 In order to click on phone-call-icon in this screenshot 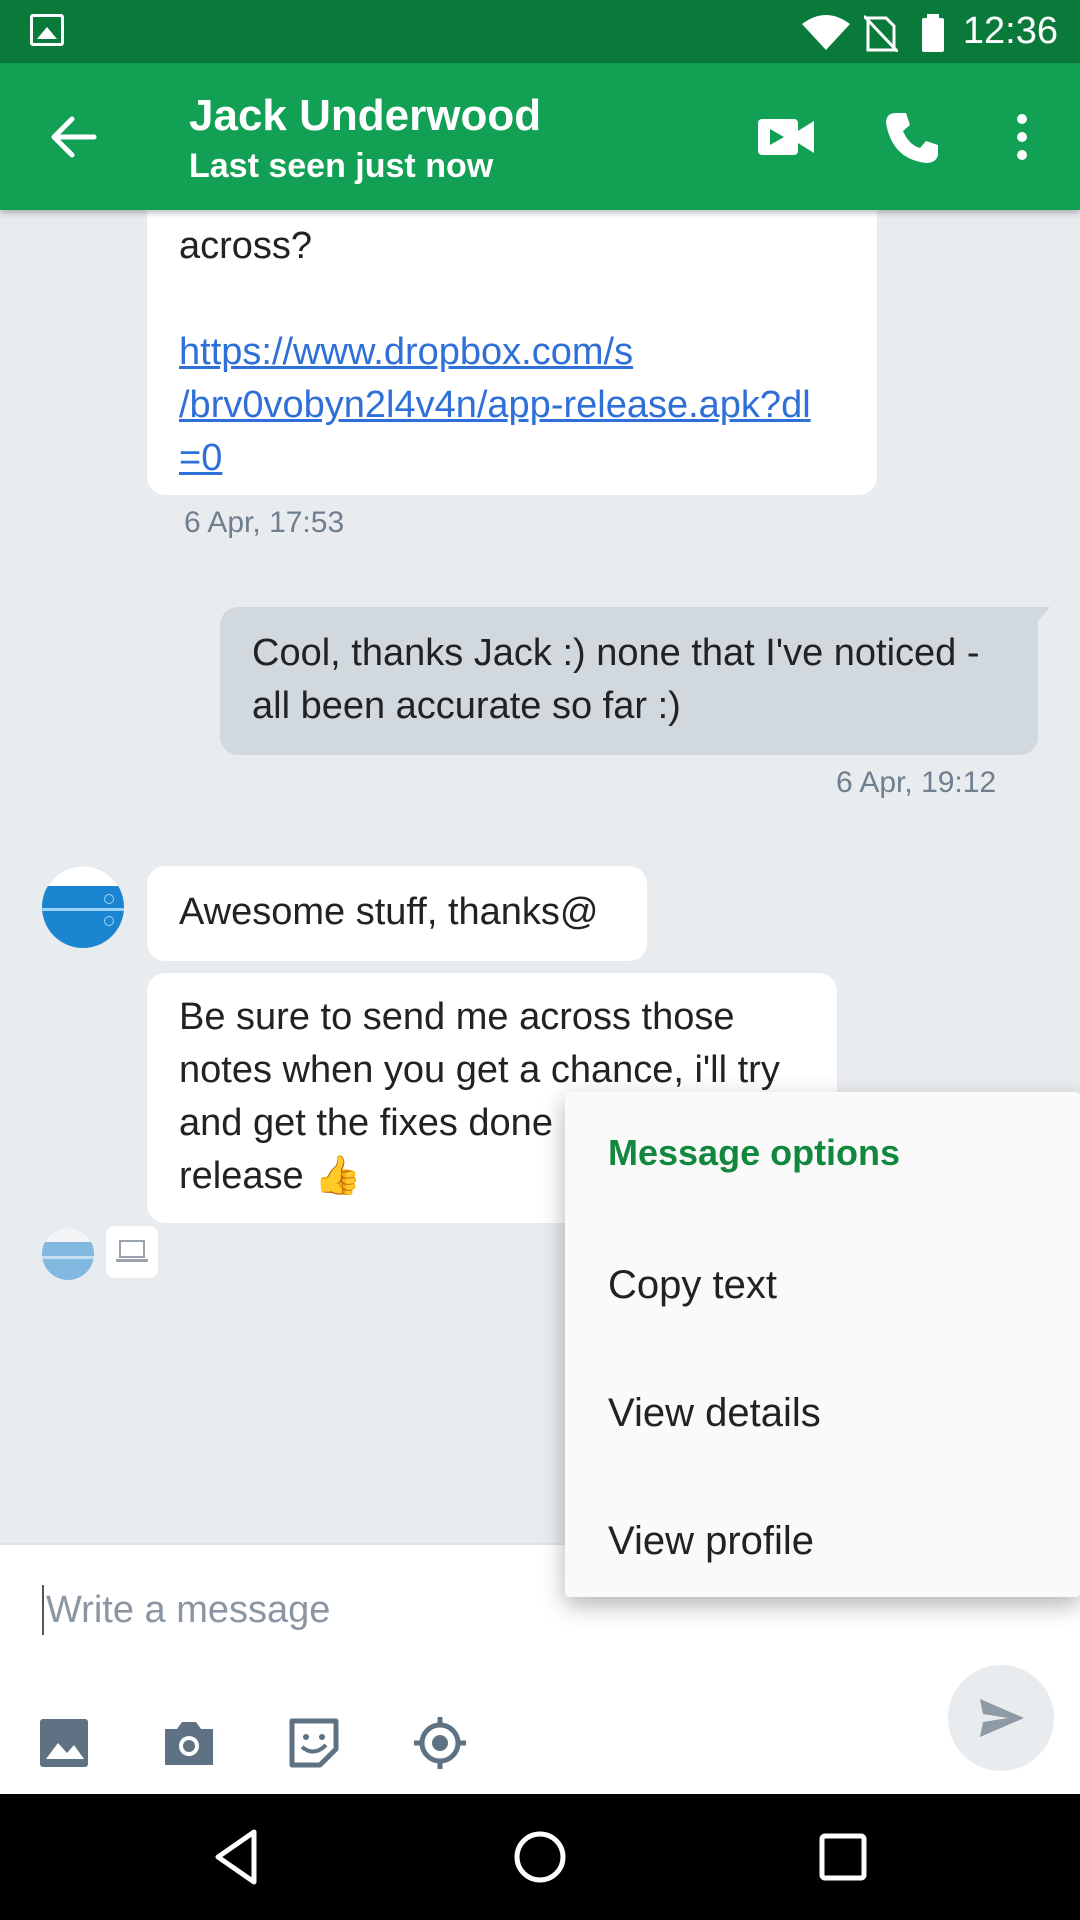, I will do `click(912, 137)`.